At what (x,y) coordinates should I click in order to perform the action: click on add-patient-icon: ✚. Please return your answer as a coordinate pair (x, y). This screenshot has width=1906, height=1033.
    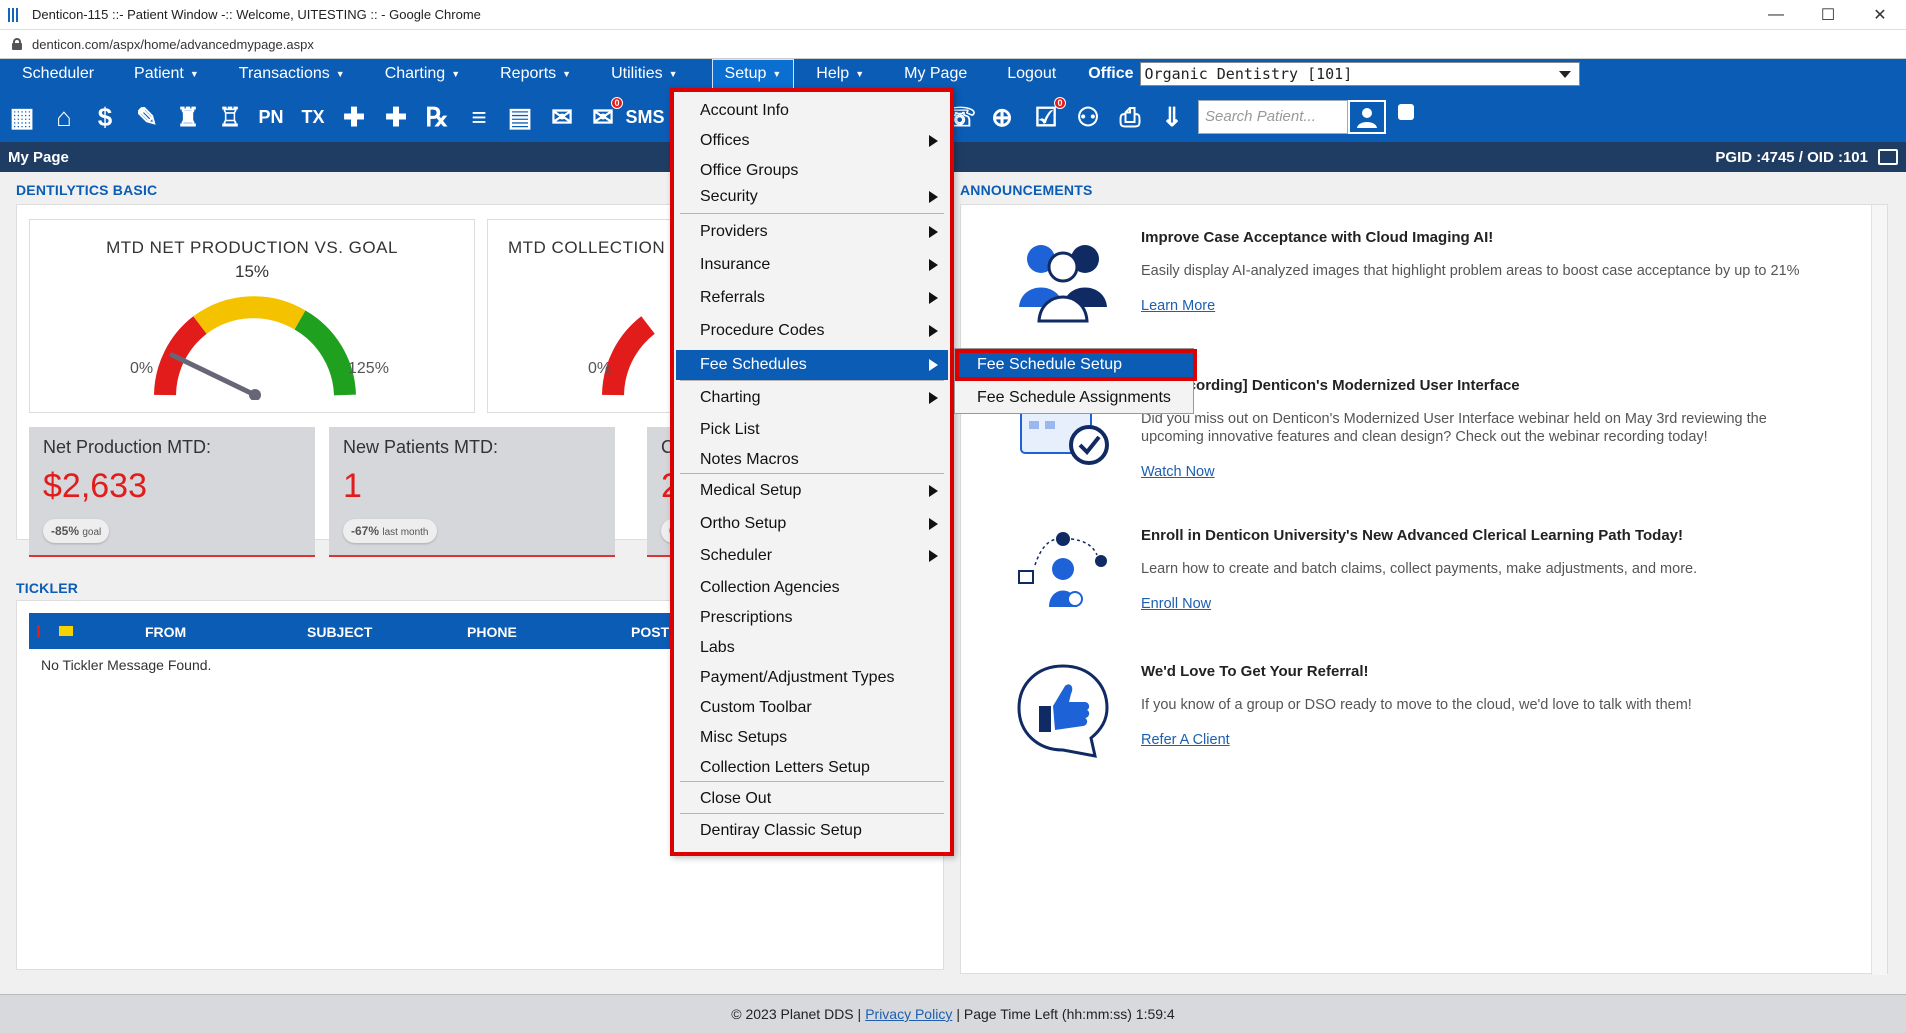
    Looking at the image, I should click on (354, 117).